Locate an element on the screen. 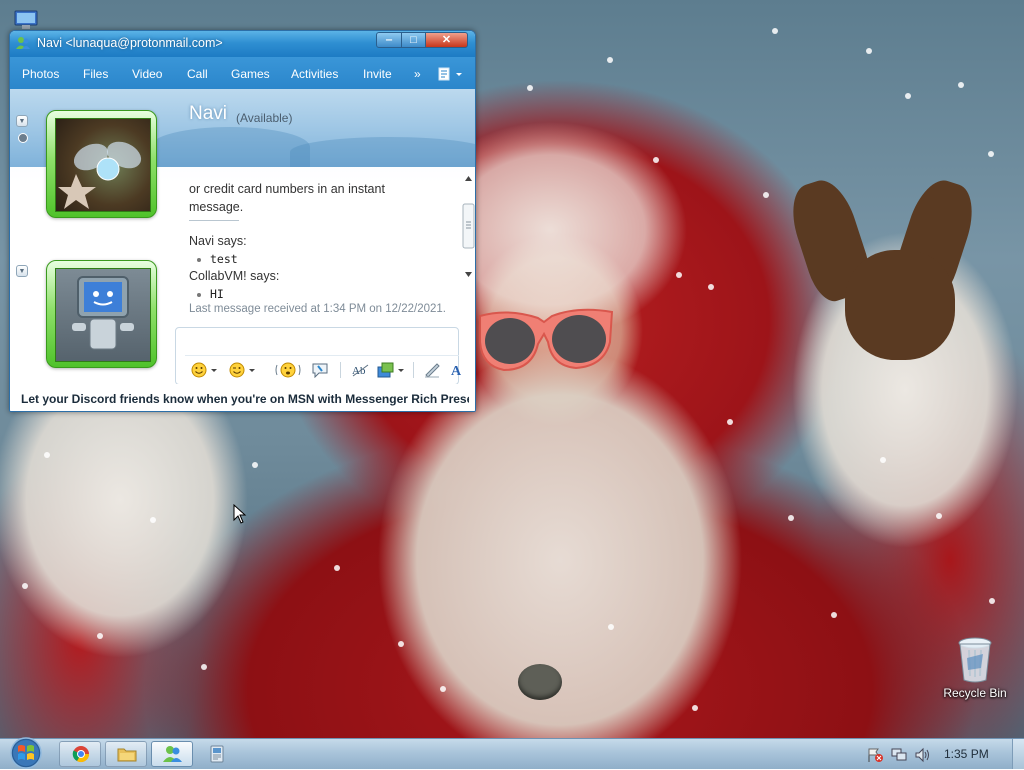 The image size is (1024, 770). messenger-buddy-icon is located at coordinates (23, 43).